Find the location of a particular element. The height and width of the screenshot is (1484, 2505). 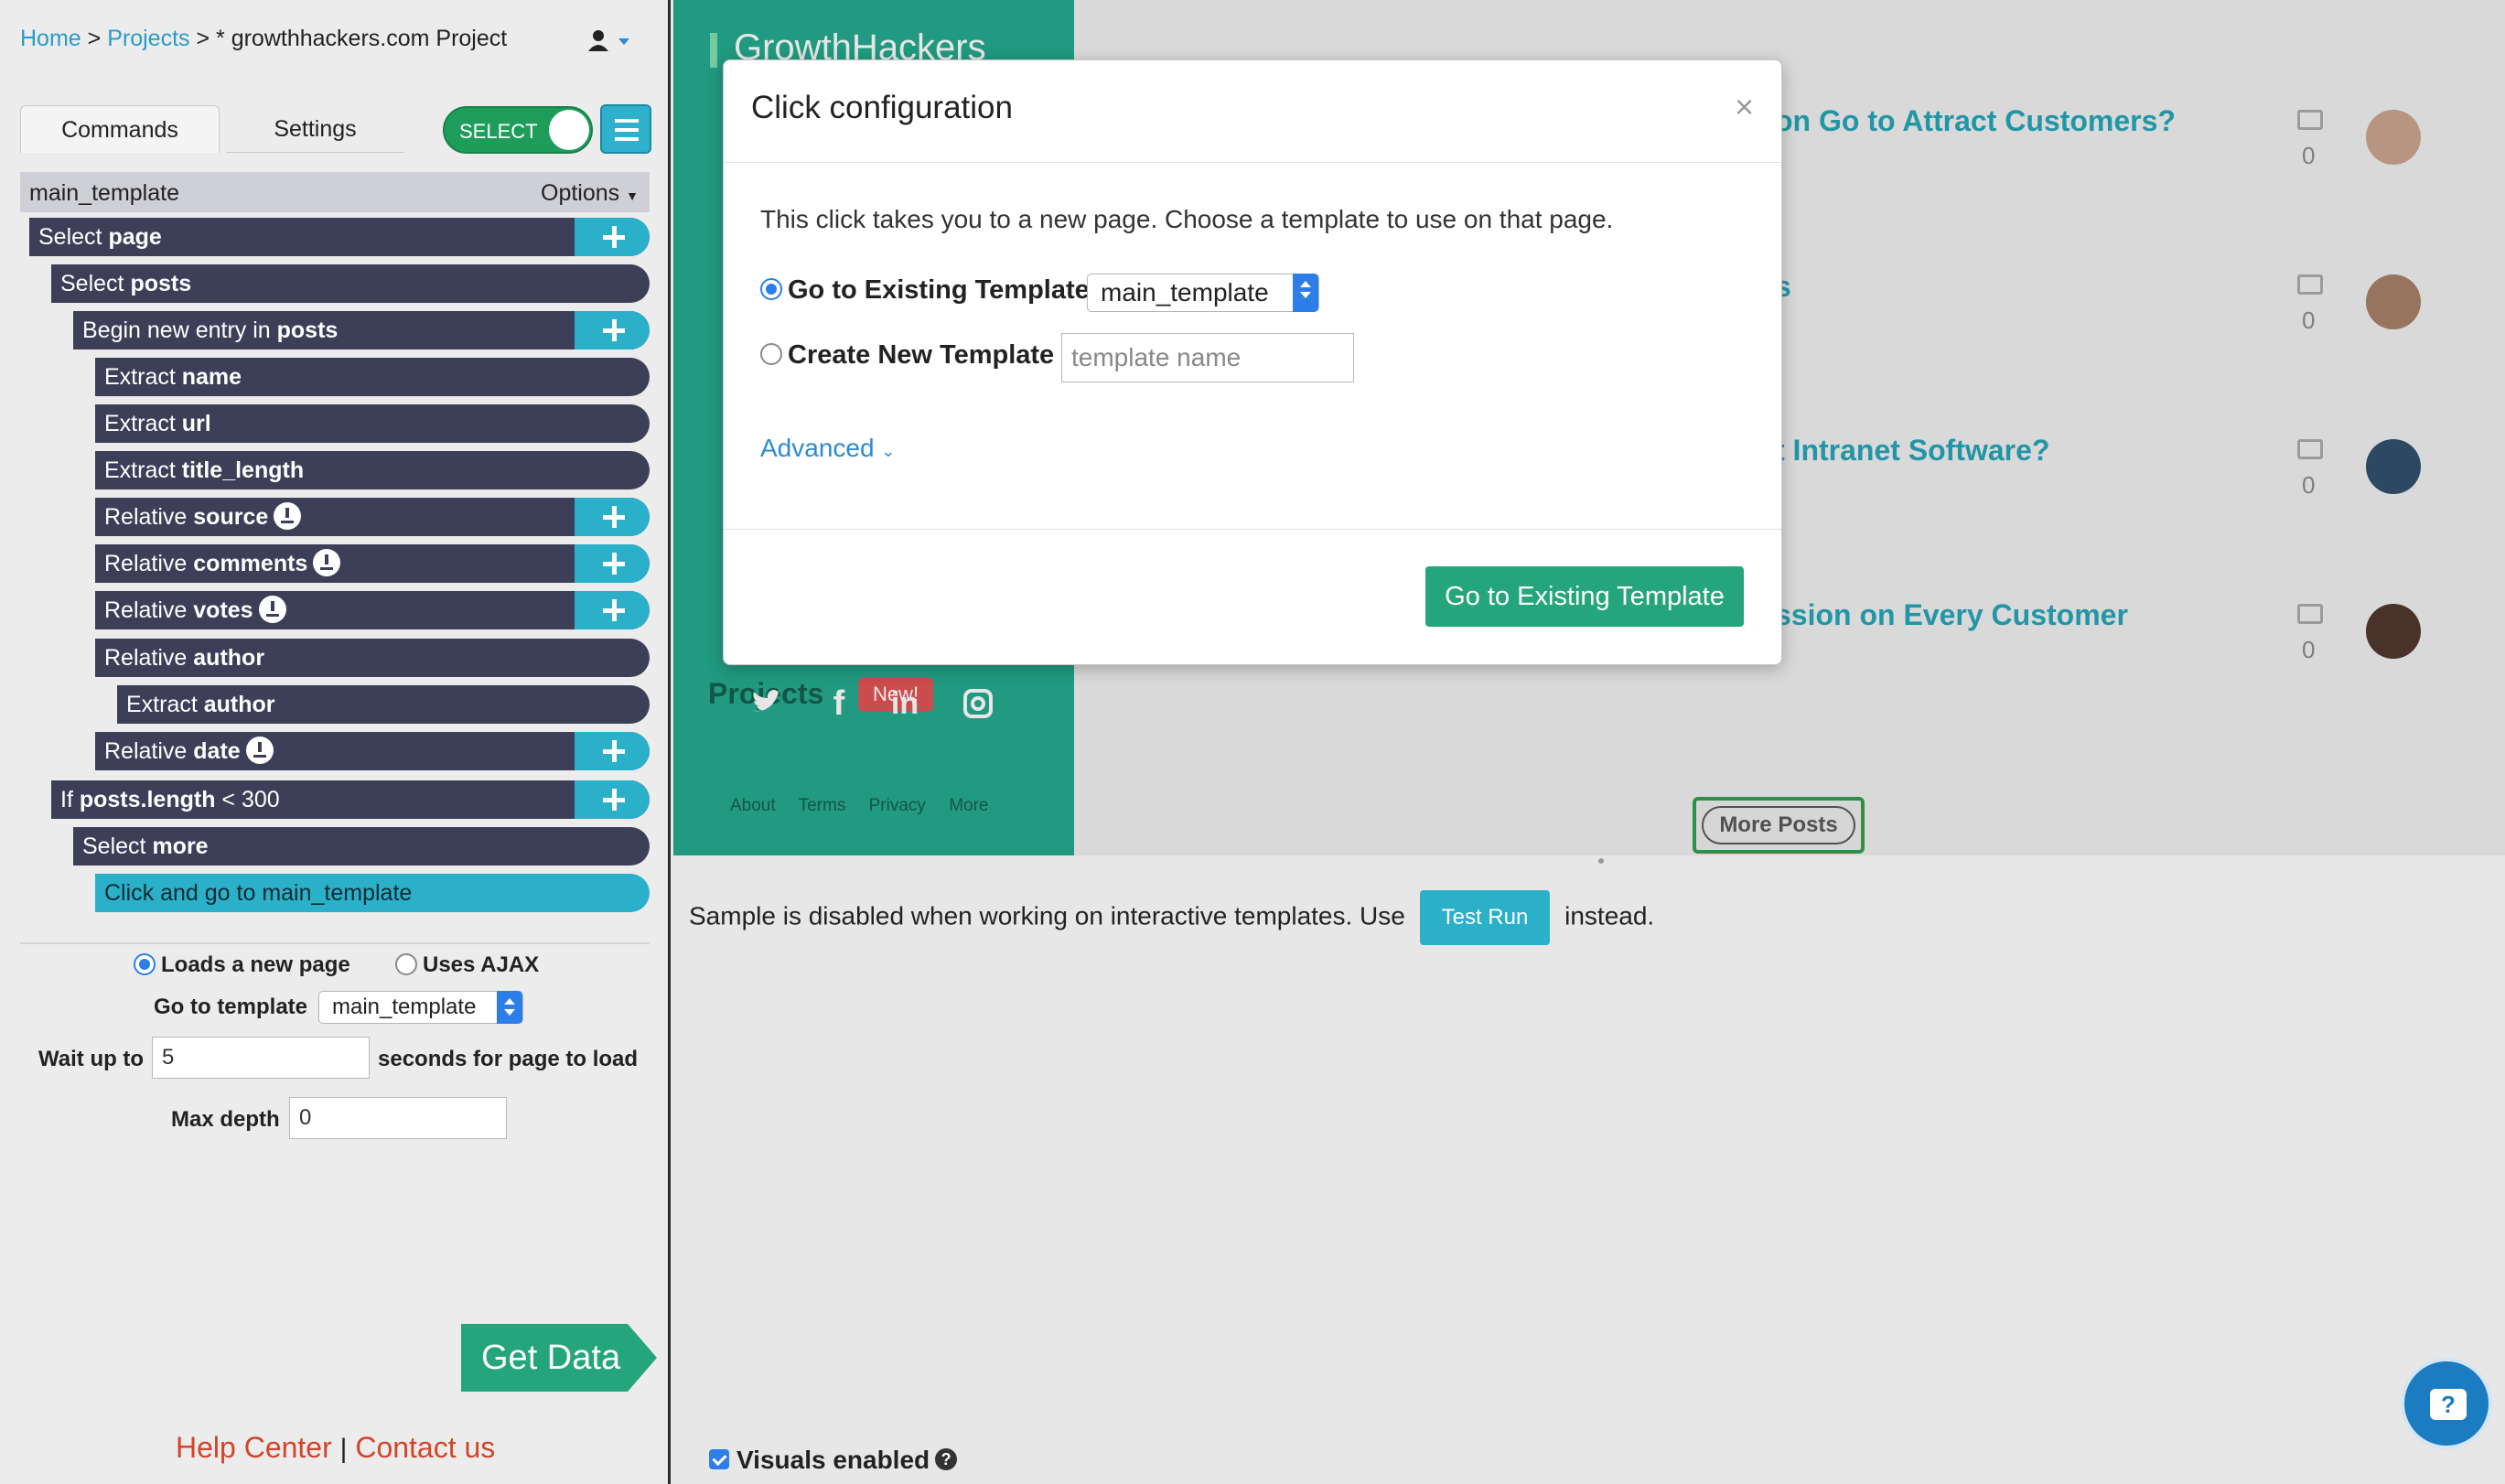

toggle-label: SELECT is located at coordinates (498, 131).